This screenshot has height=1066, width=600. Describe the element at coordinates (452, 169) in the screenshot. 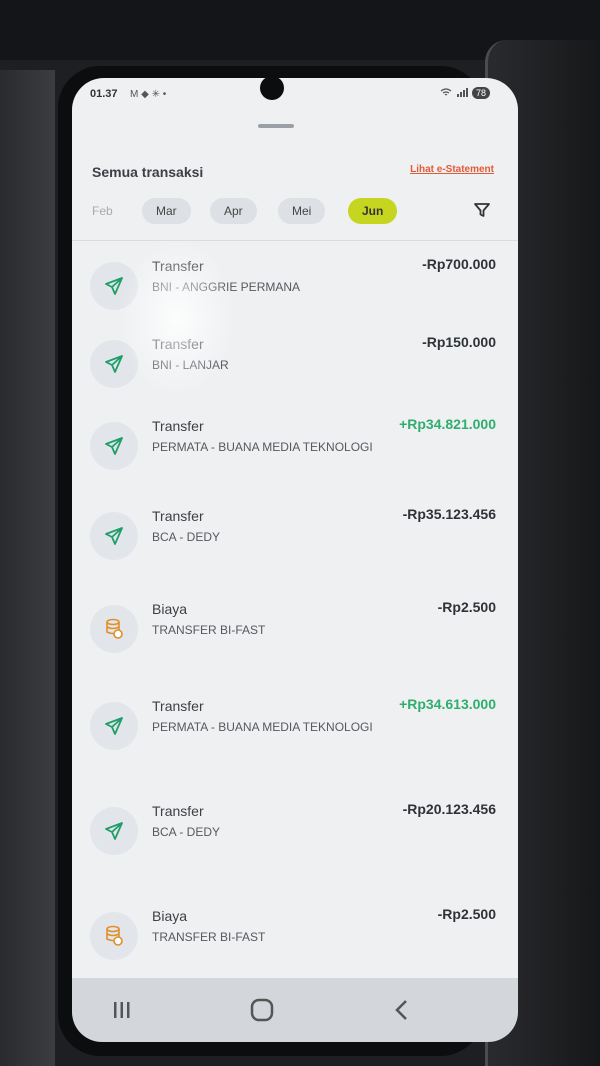

I see `e-statement-link: Lihat e-Statement` at that location.